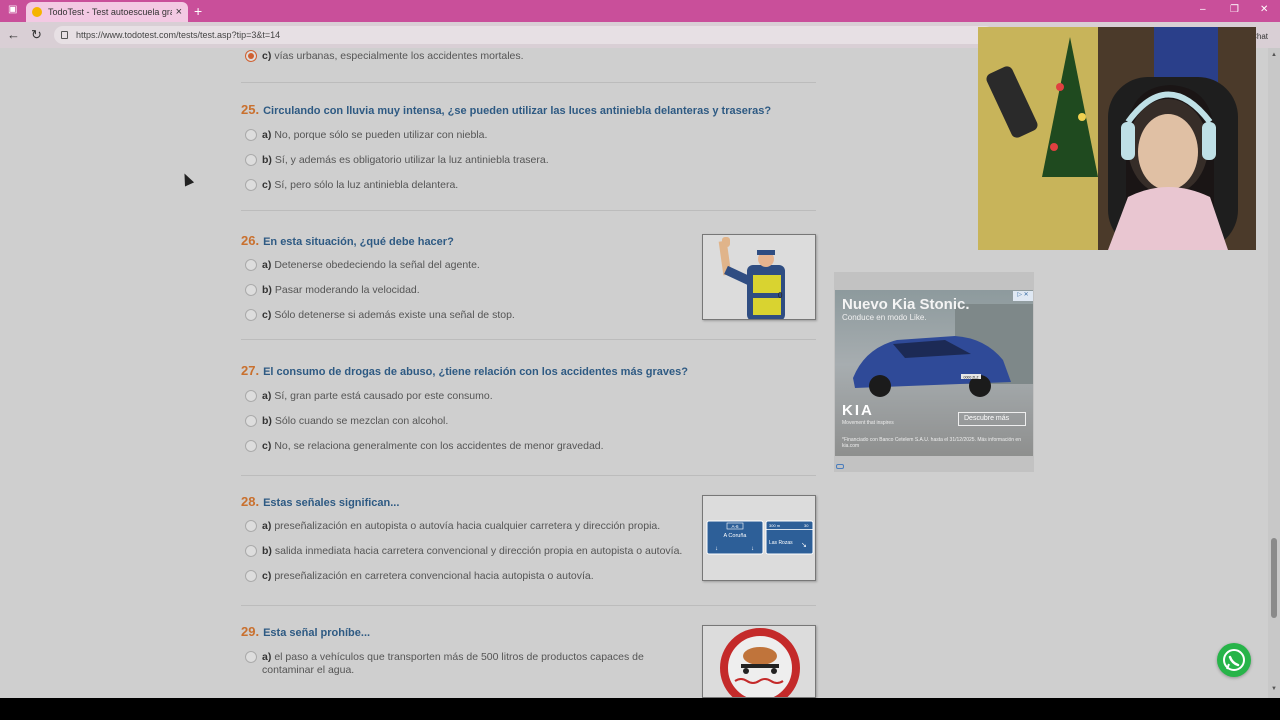  What do you see at coordinates (972, 378) in the screenshot?
I see `license-plate: 0000 ZLZ` at bounding box center [972, 378].